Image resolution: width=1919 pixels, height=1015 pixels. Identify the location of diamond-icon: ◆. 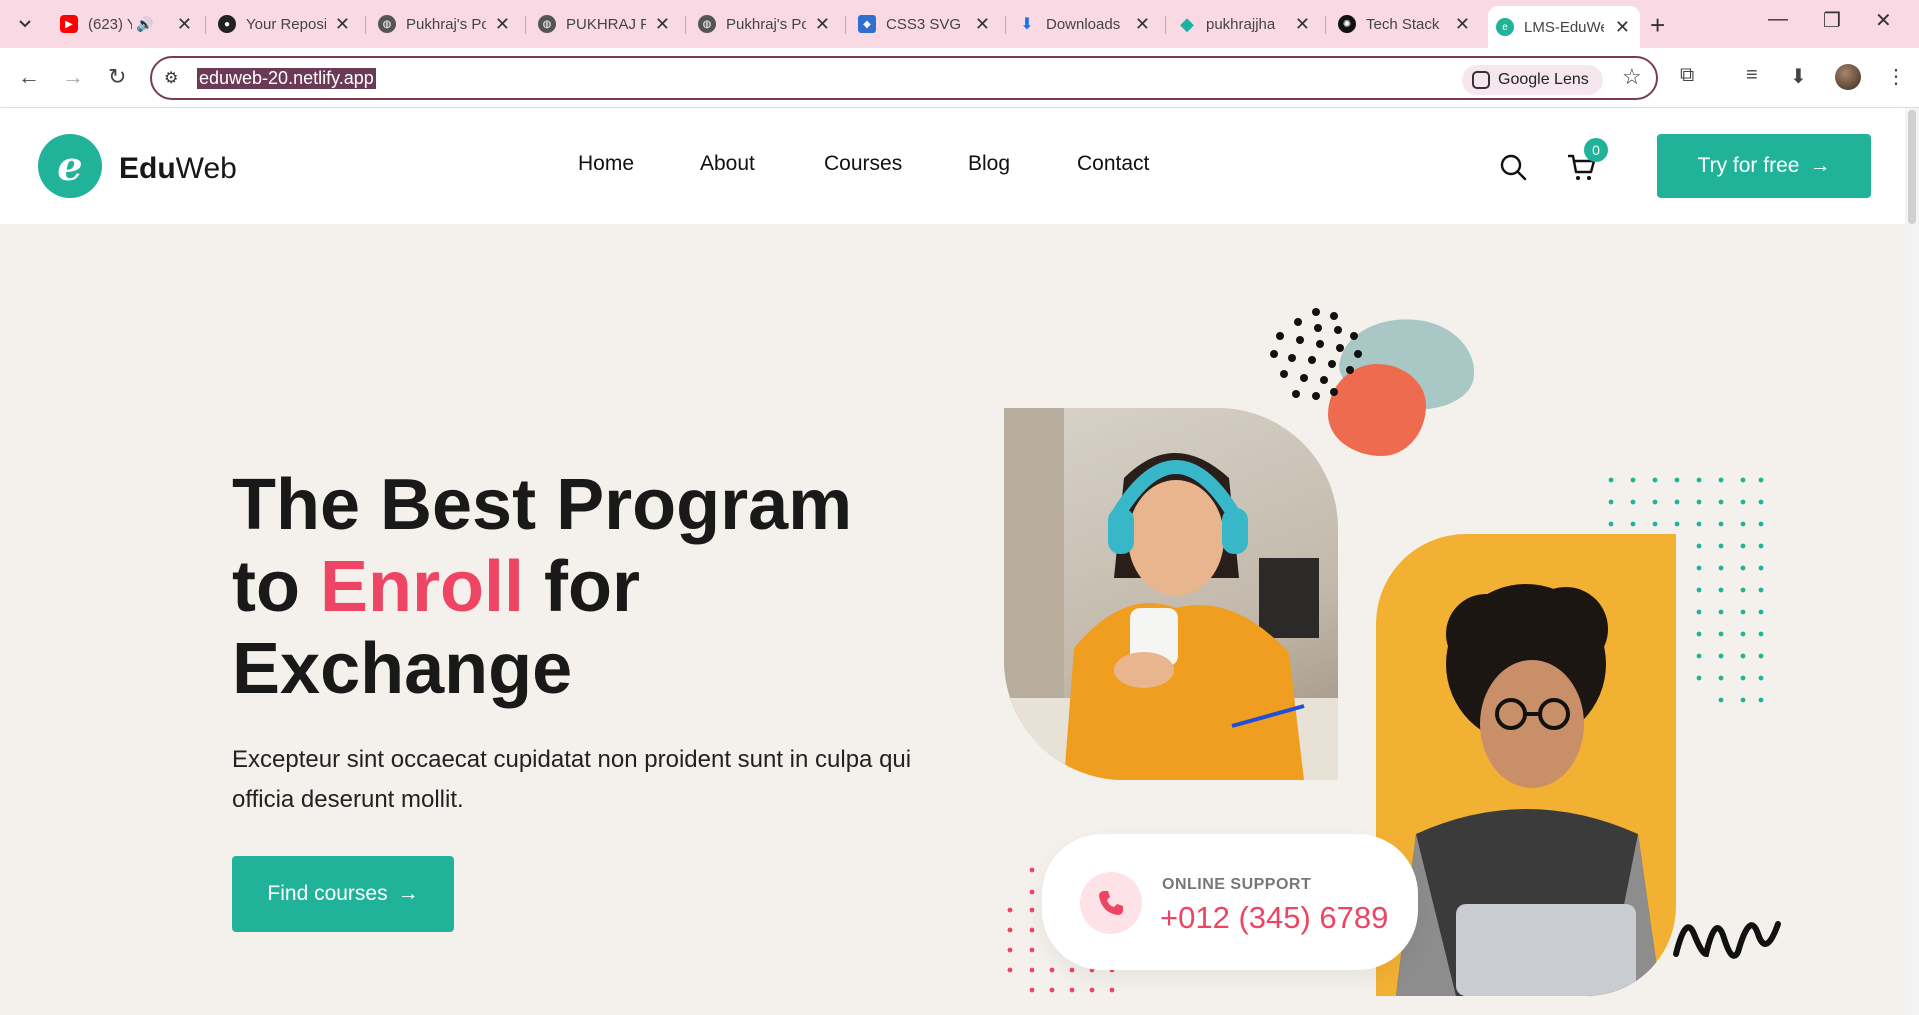
(1187, 23).